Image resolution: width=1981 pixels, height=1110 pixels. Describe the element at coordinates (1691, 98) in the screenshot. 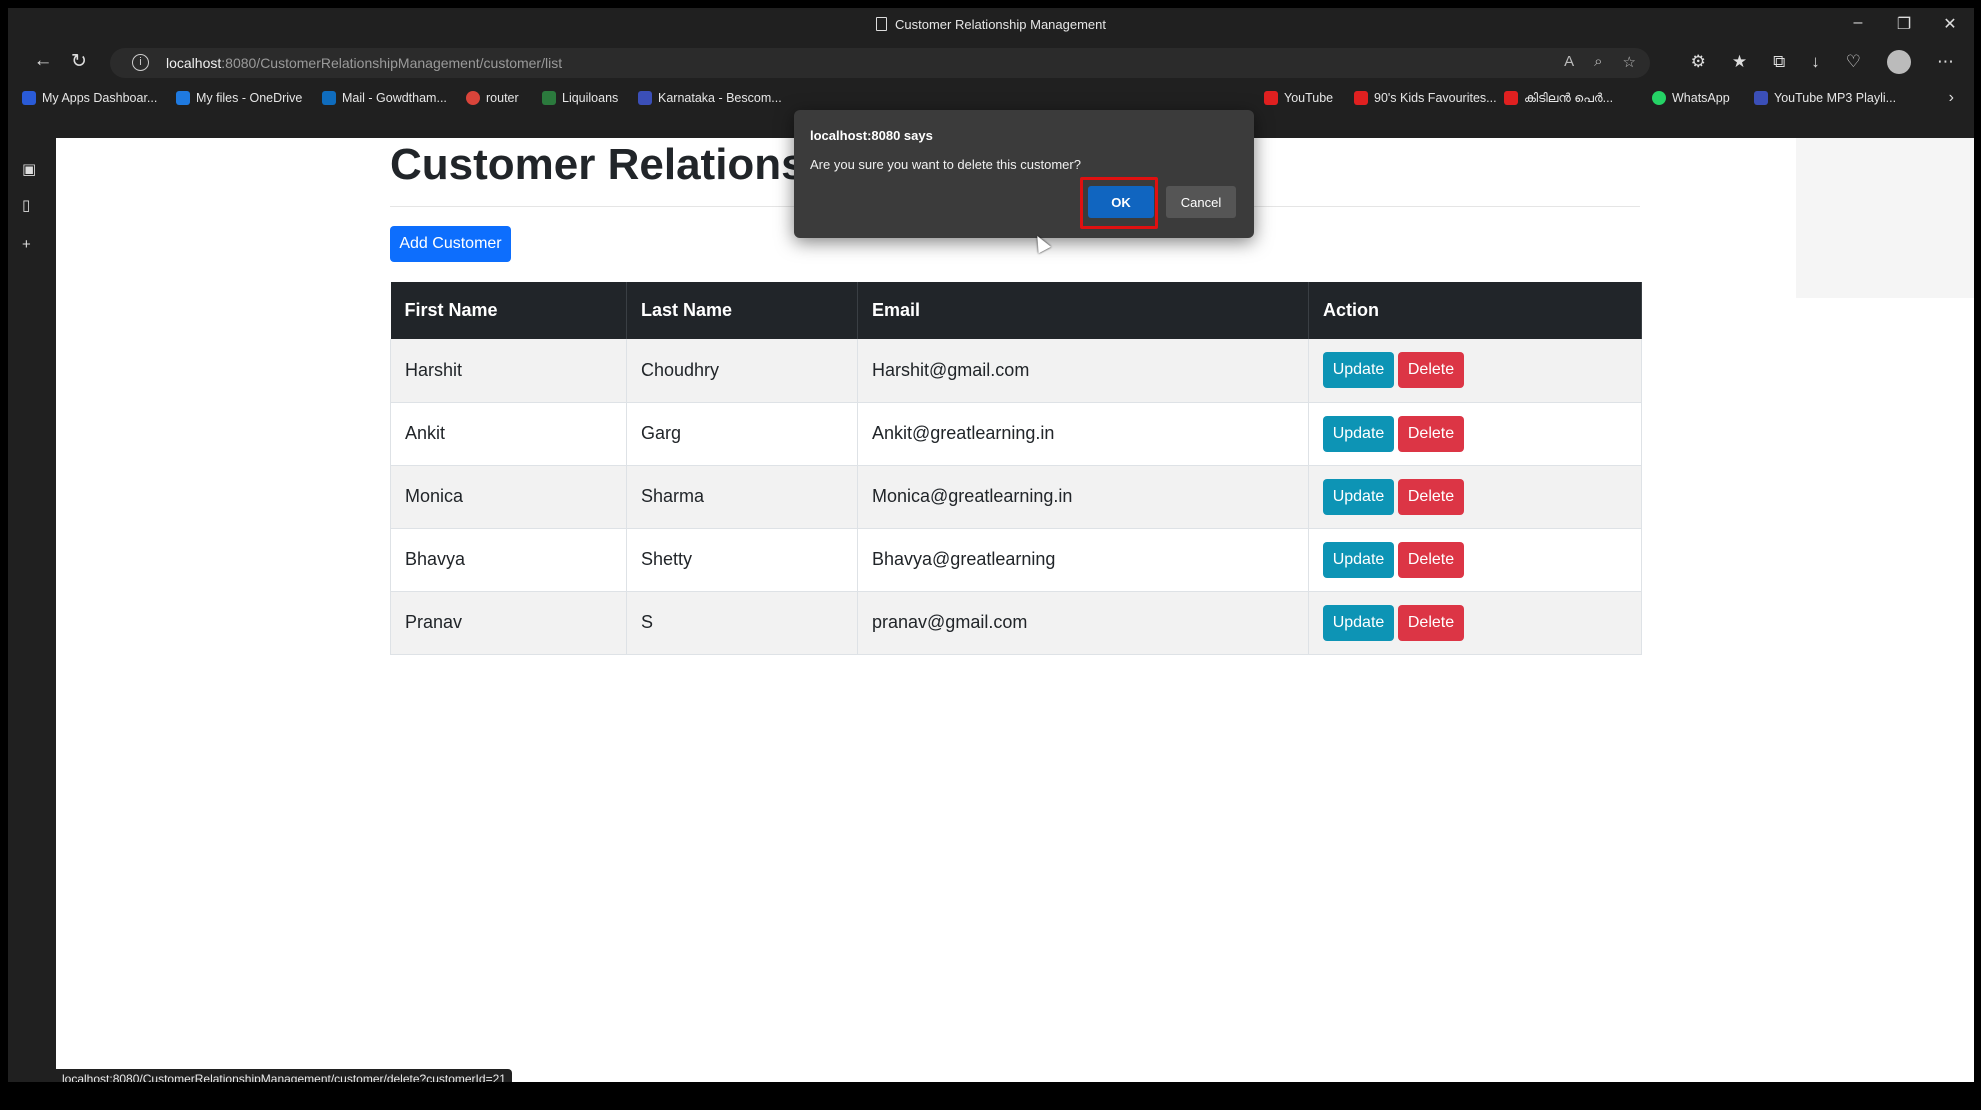

I see `bookmark-item: WhatsApp` at that location.